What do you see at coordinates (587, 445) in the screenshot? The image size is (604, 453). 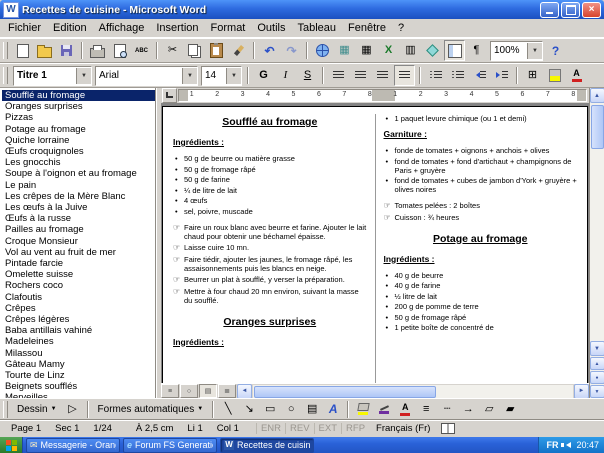 I see `clock: 20:47` at bounding box center [587, 445].